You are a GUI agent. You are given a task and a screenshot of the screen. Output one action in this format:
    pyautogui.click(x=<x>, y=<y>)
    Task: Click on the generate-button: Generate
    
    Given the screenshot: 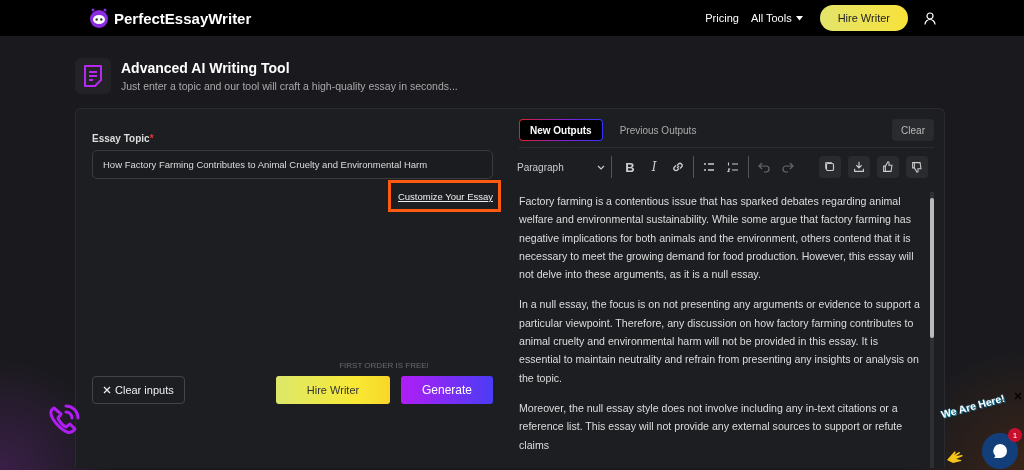 What is the action you would take?
    pyautogui.click(x=447, y=390)
    